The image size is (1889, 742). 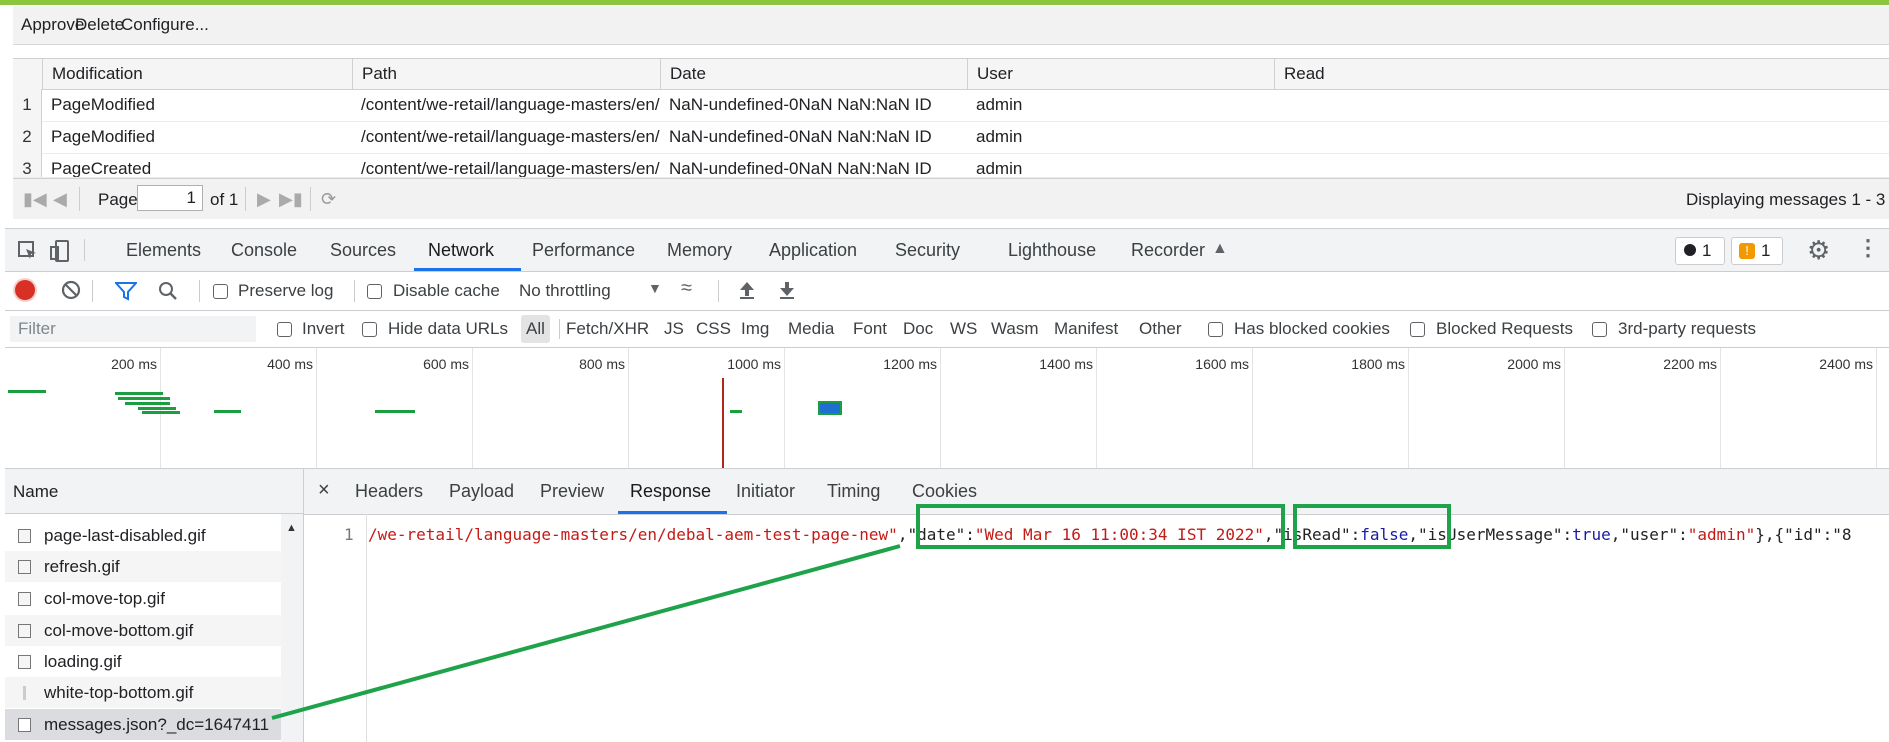 What do you see at coordinates (586, 632) in the screenshot?
I see `annotation-arrow` at bounding box center [586, 632].